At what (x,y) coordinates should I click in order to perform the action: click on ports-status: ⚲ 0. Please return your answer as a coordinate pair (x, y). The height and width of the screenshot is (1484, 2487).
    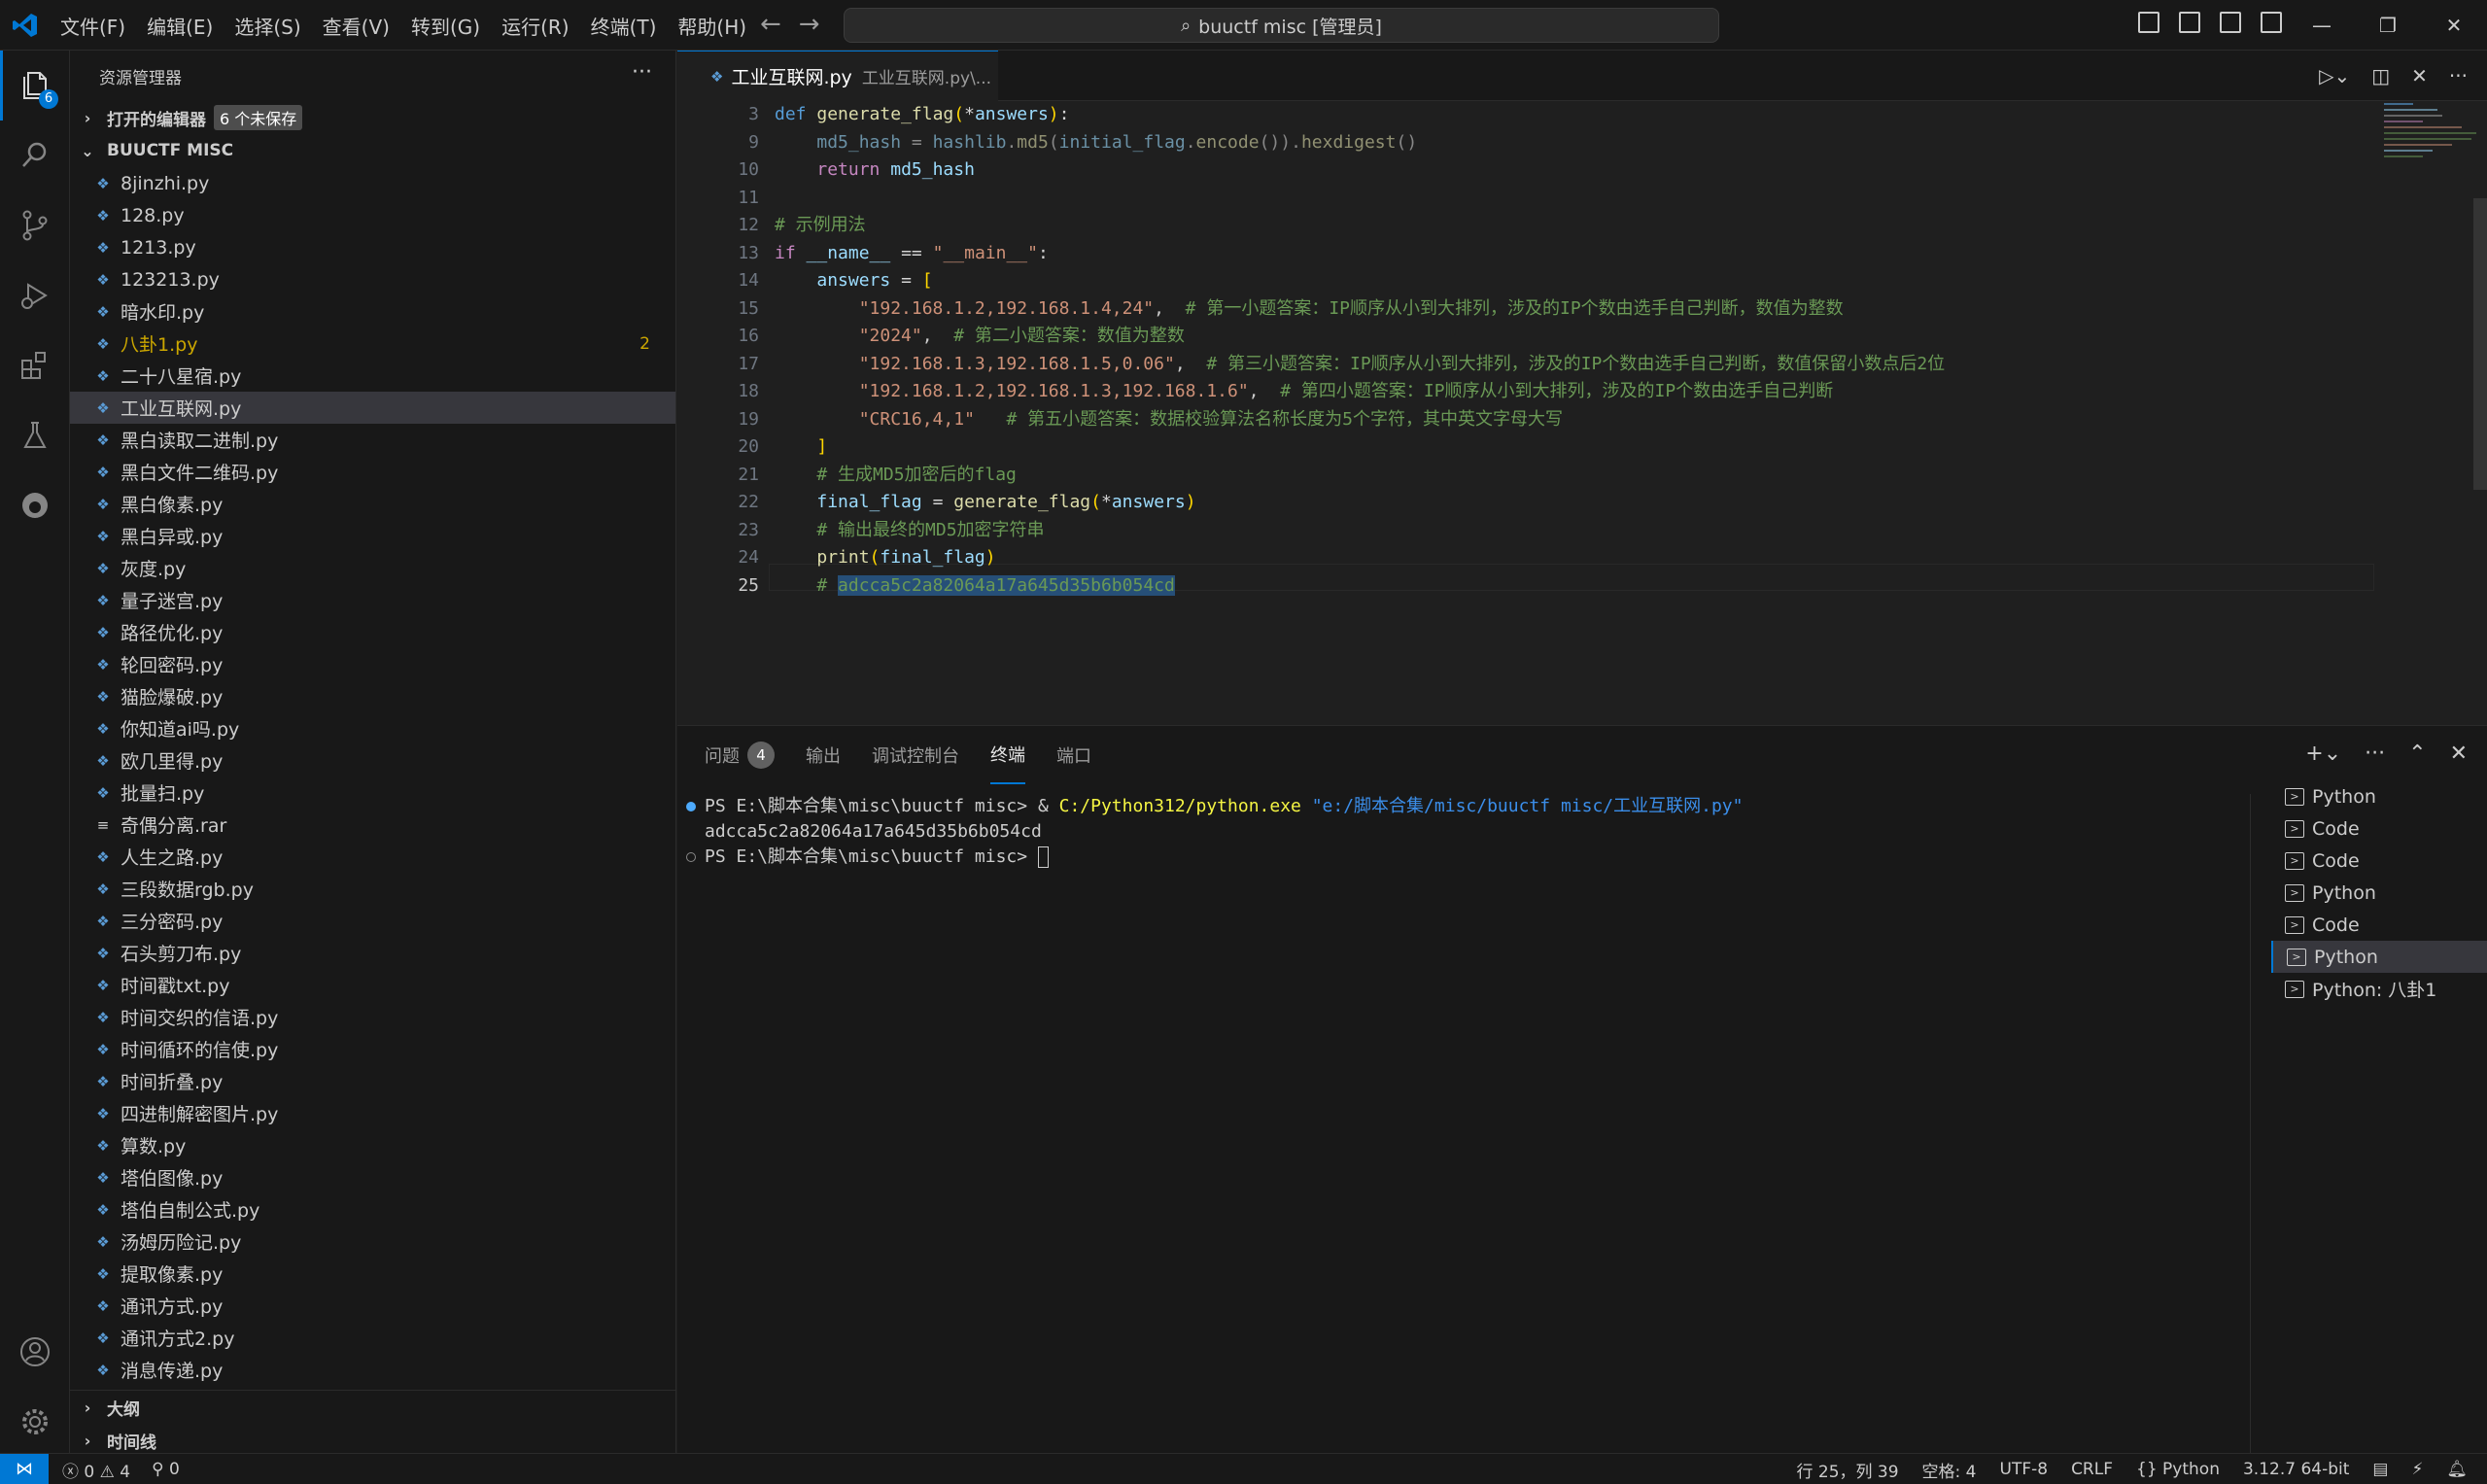
    Looking at the image, I should click on (166, 1469).